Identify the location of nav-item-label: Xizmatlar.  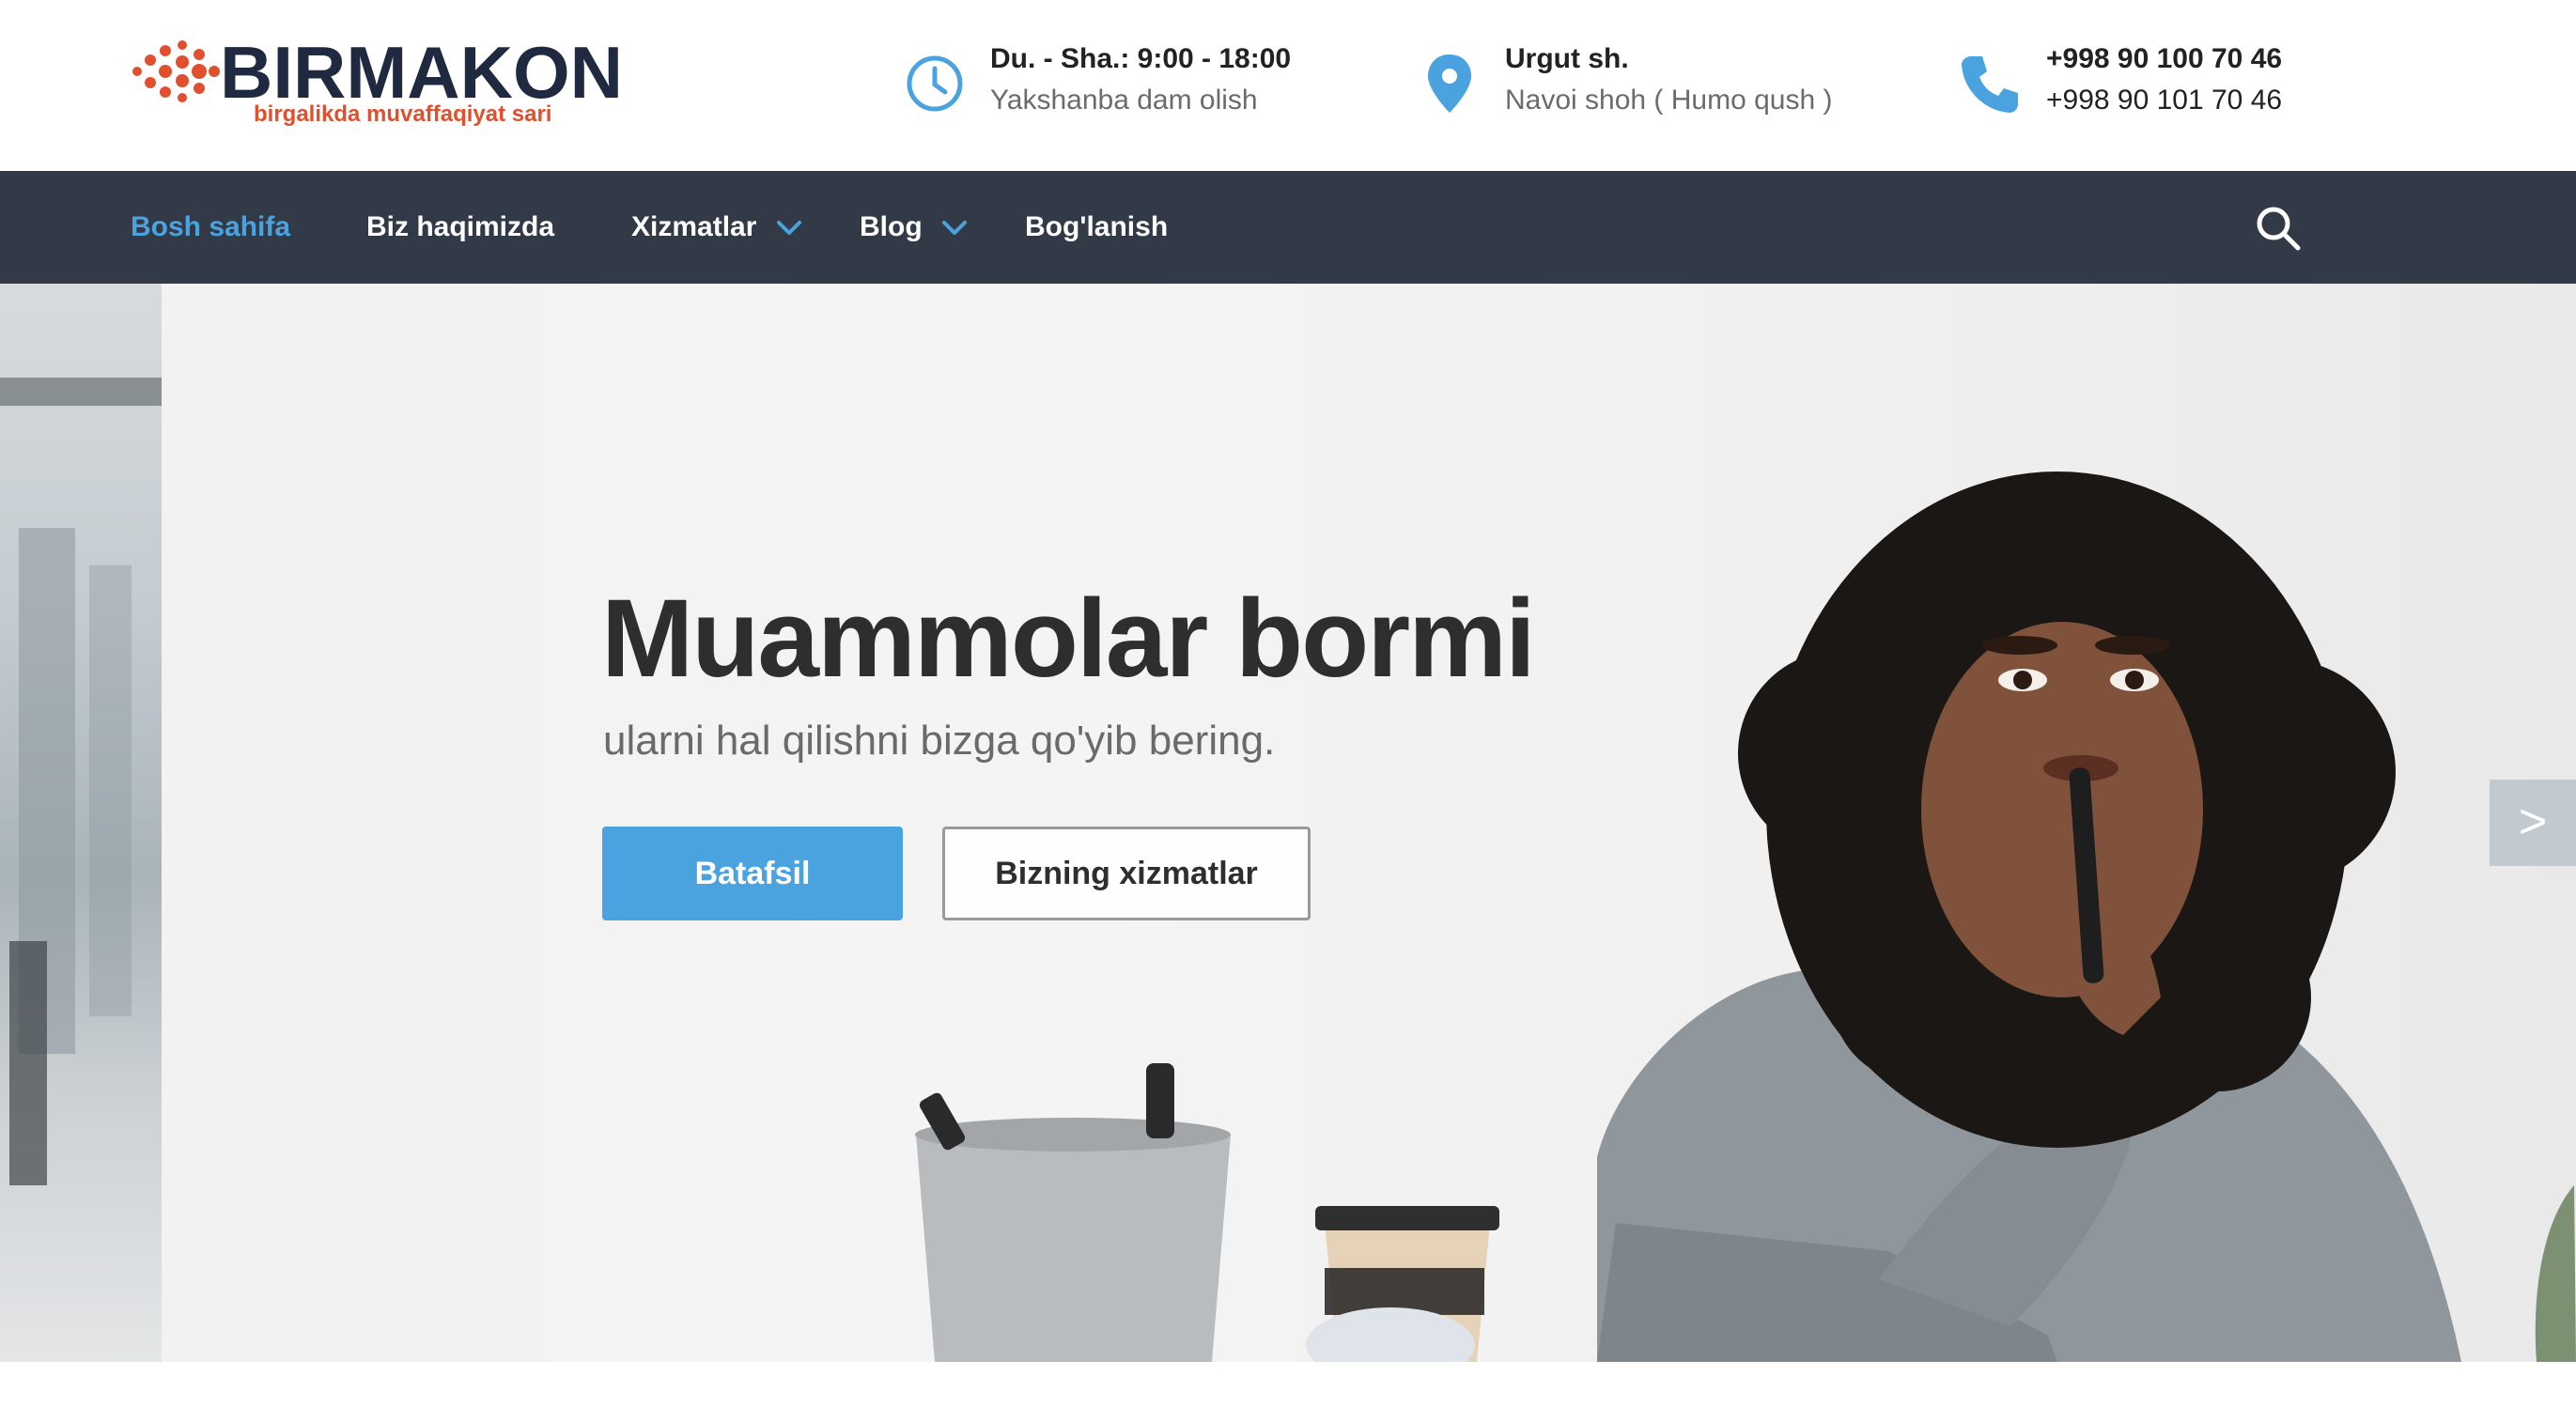
(694, 226).